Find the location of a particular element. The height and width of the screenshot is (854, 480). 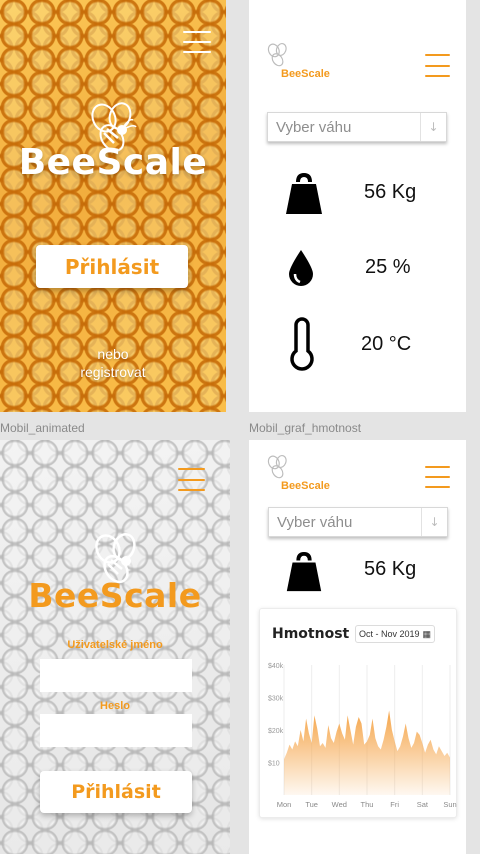

humidity-value: 25 % is located at coordinates (388, 267).